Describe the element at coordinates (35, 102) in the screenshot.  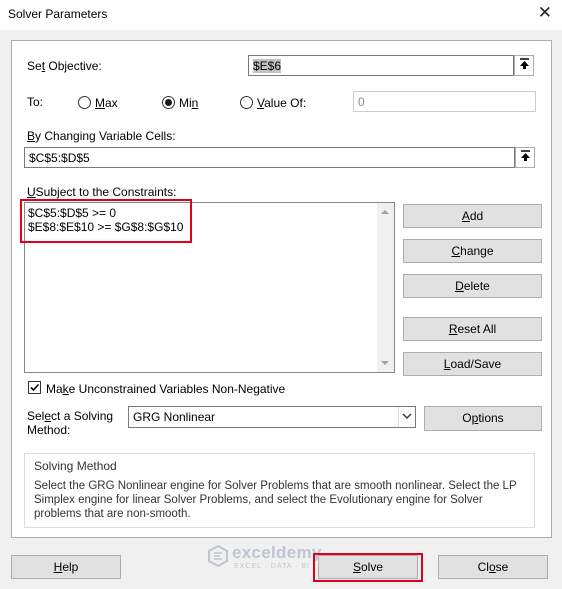
I see `to-label: To:` at that location.